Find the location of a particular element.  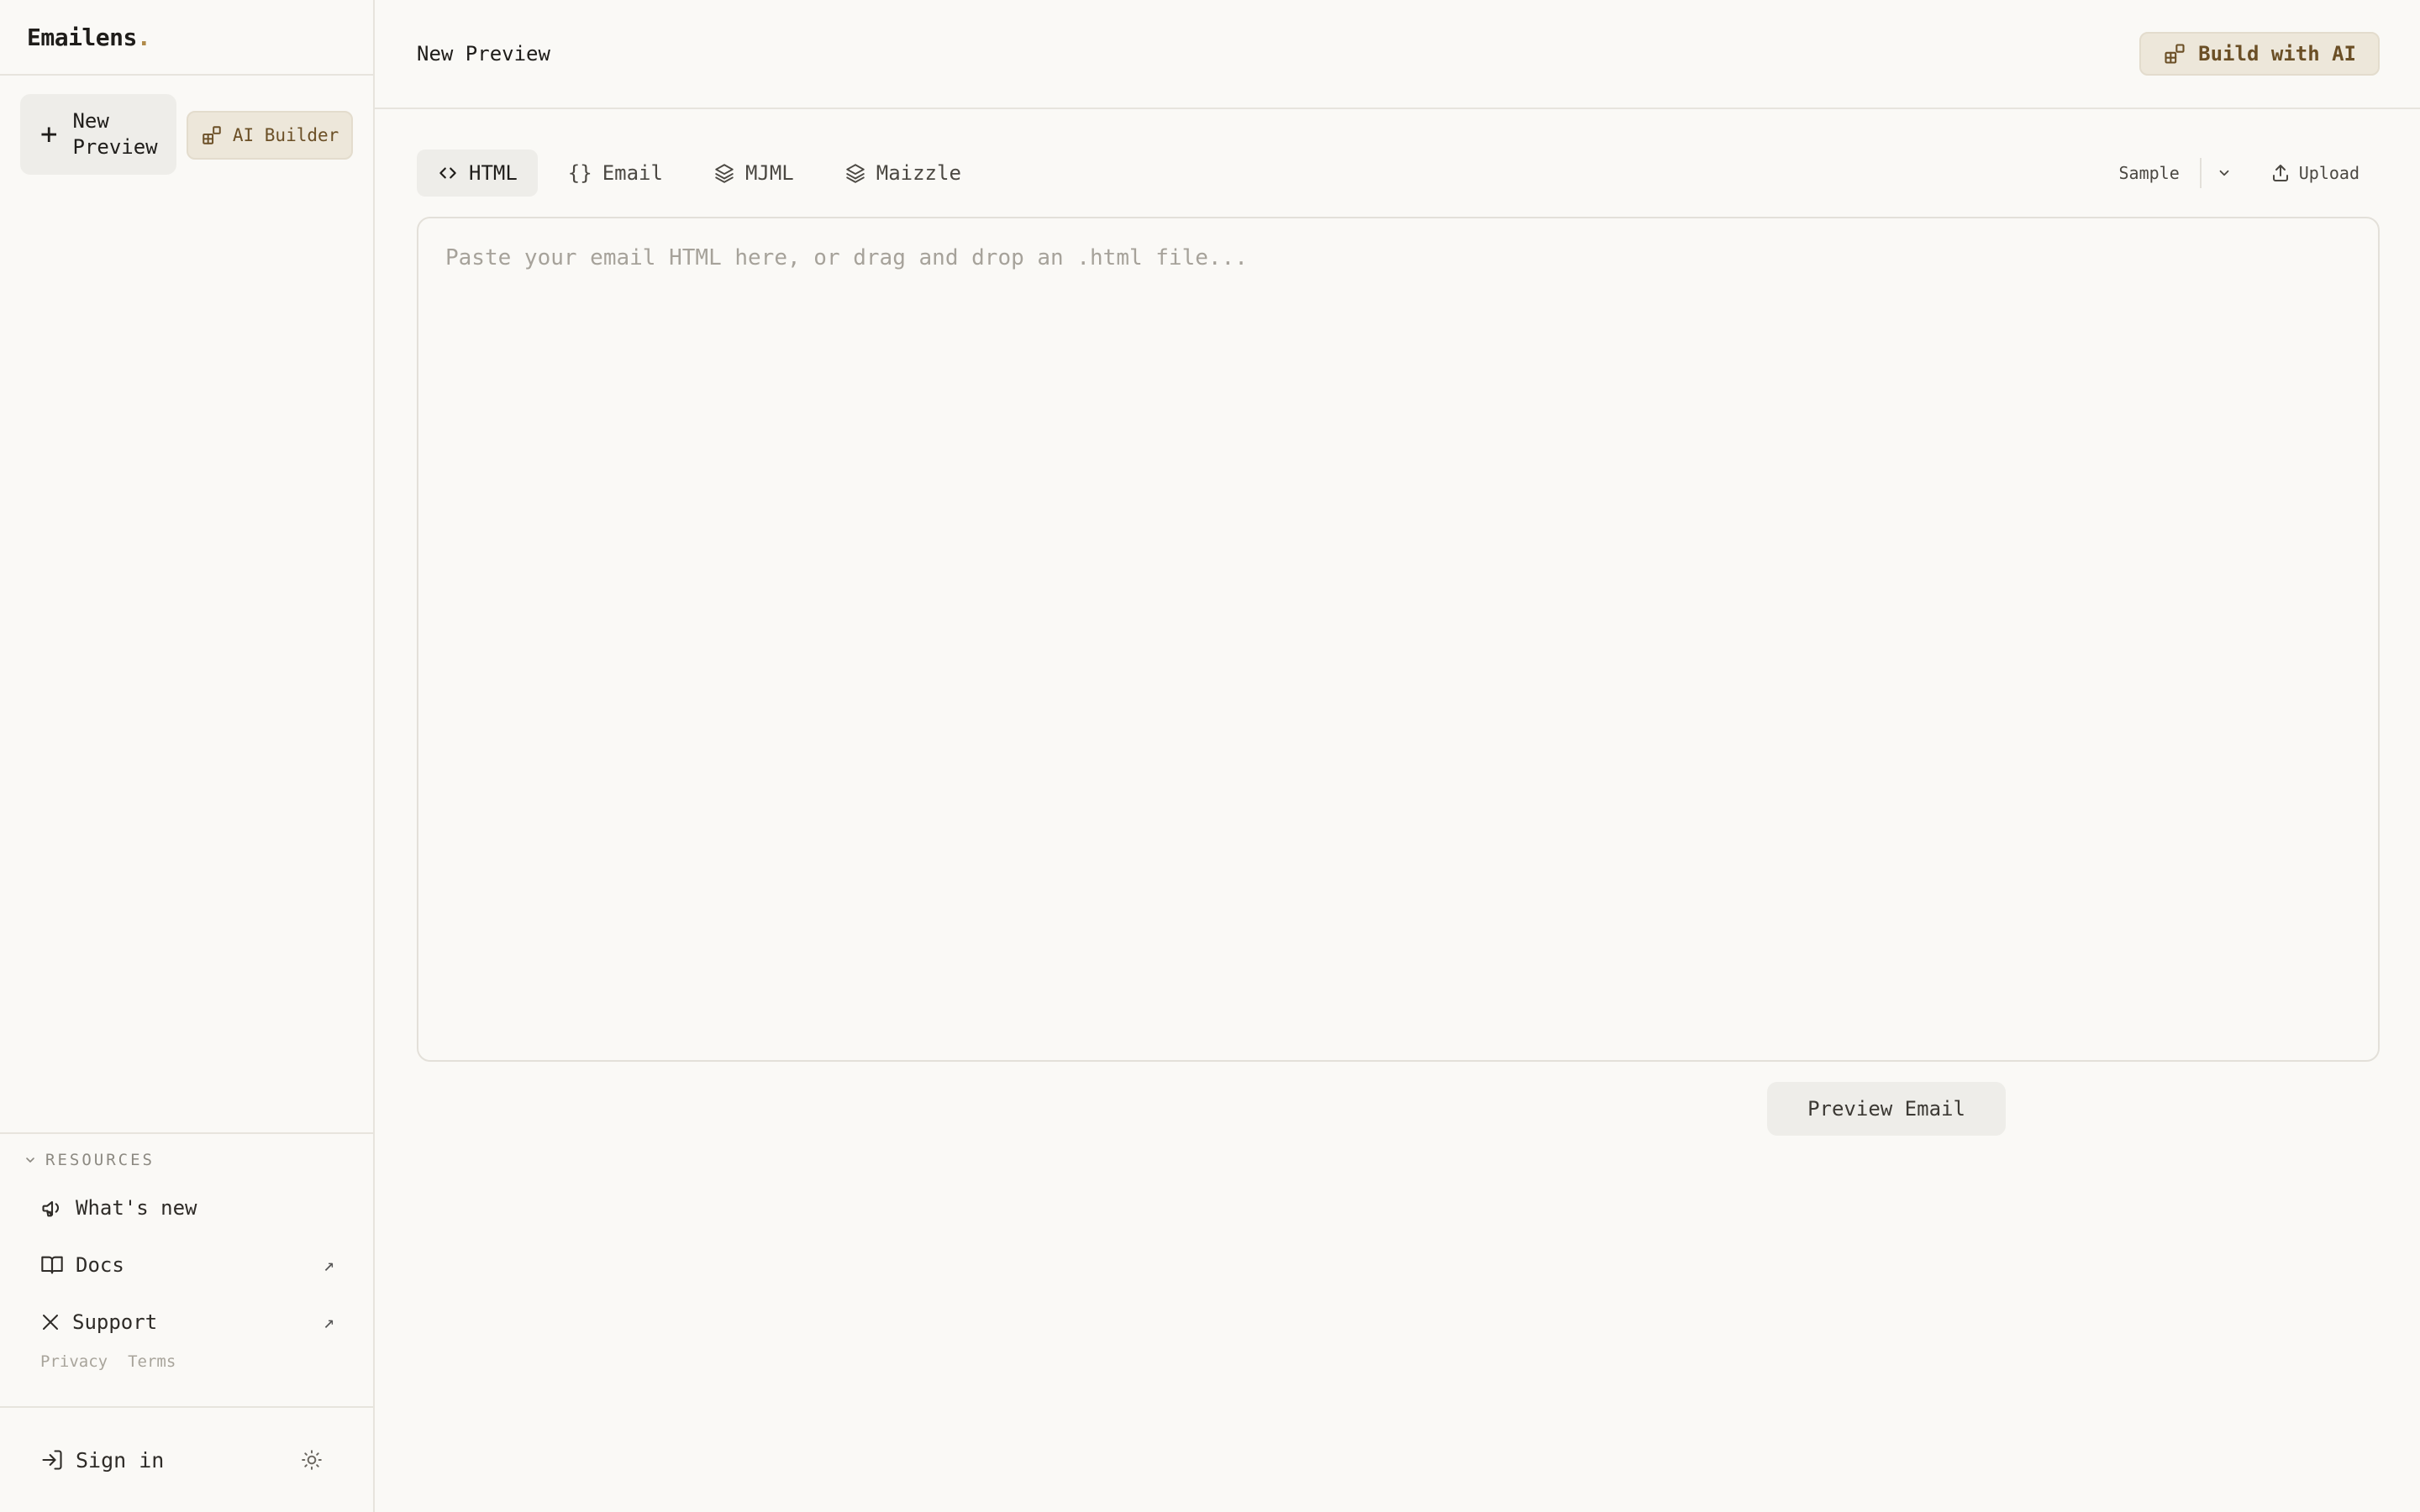

sign-in-label: Sign in is located at coordinates (120, 1460).